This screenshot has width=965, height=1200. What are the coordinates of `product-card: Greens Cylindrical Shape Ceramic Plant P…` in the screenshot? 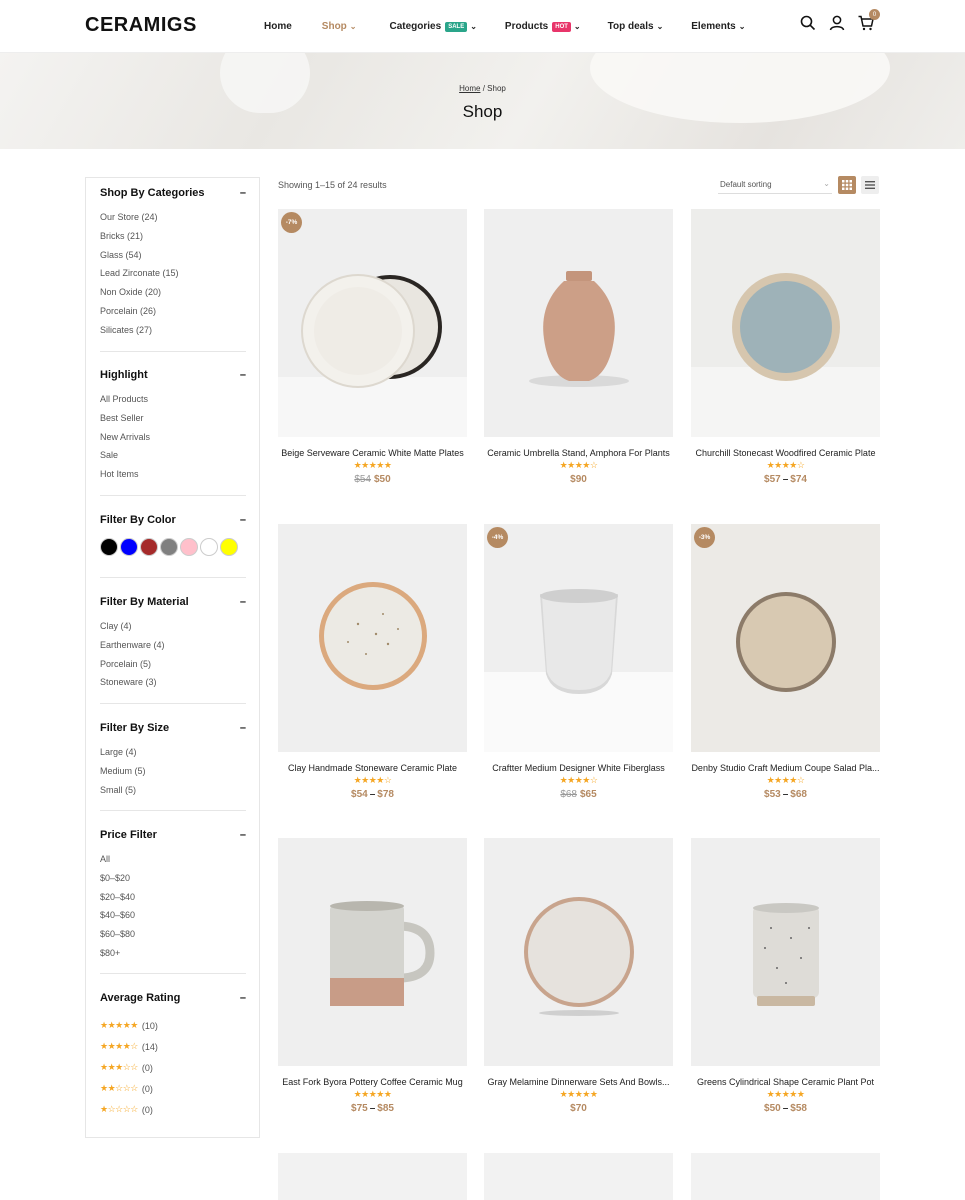 It's located at (785, 976).